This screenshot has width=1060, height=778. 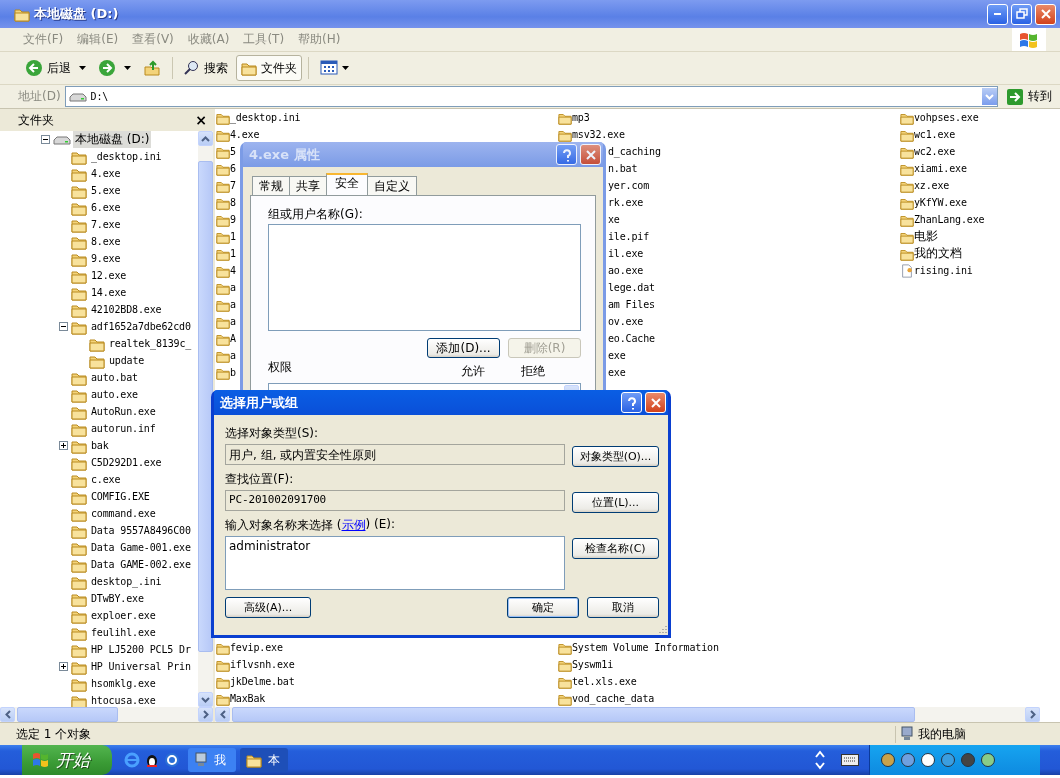 I want to click on tree-item: htocusa.exe, so click(x=123, y=700).